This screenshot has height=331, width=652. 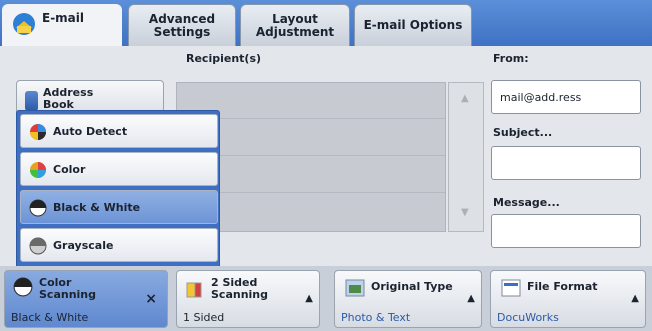 I want to click on color-scanning-value: Black & White, so click(x=50, y=317).